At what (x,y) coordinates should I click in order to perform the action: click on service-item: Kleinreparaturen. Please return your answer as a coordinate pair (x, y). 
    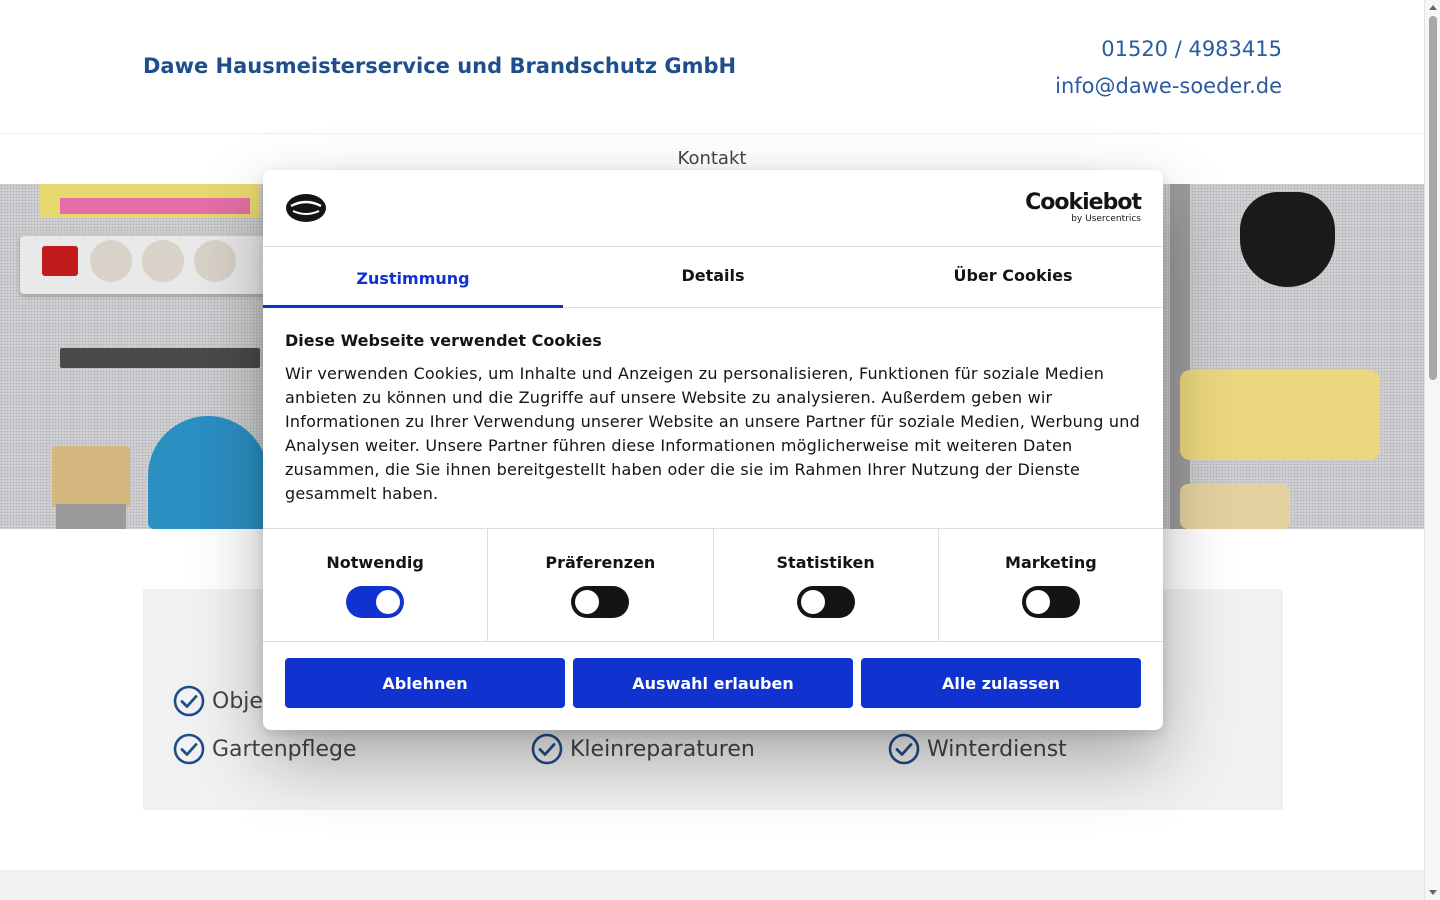
    Looking at the image, I should click on (643, 749).